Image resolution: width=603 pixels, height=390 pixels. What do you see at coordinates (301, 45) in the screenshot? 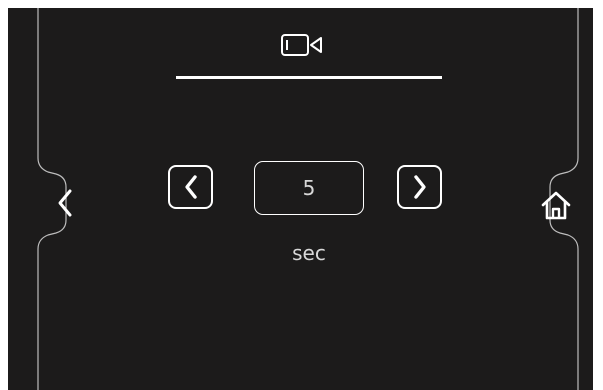
I see `video-camera-icon` at bounding box center [301, 45].